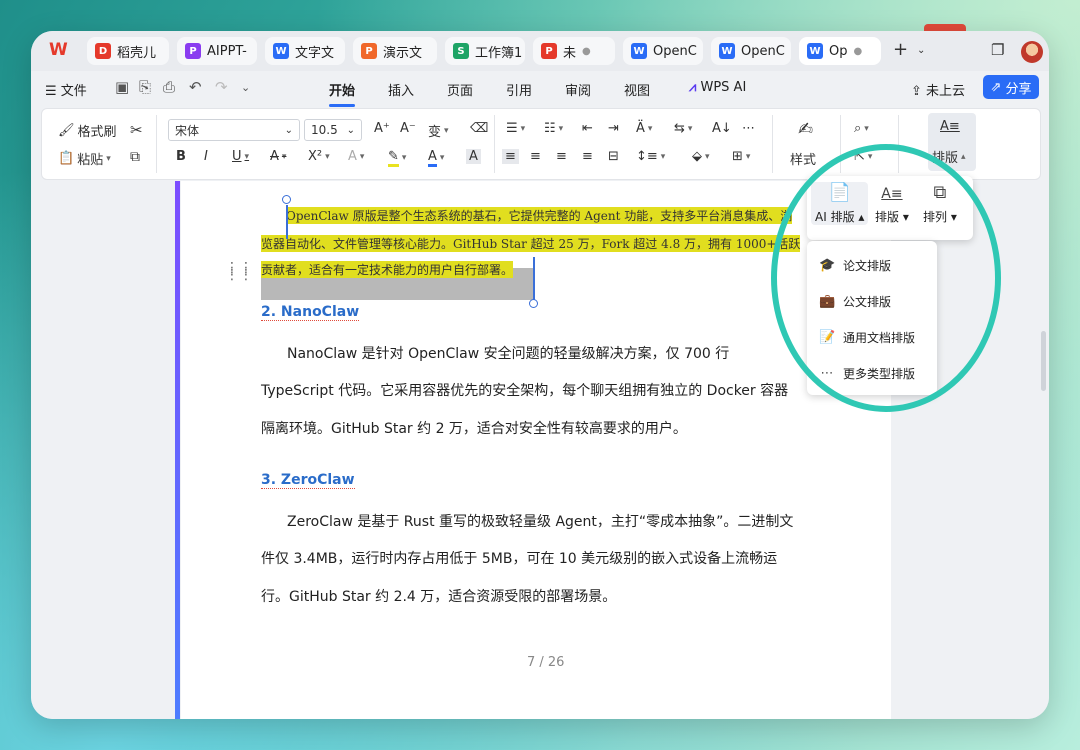 The image size is (1080, 750). Describe the element at coordinates (234, 130) in the screenshot. I see `font-family-select: 宋体 ⌄` at that location.